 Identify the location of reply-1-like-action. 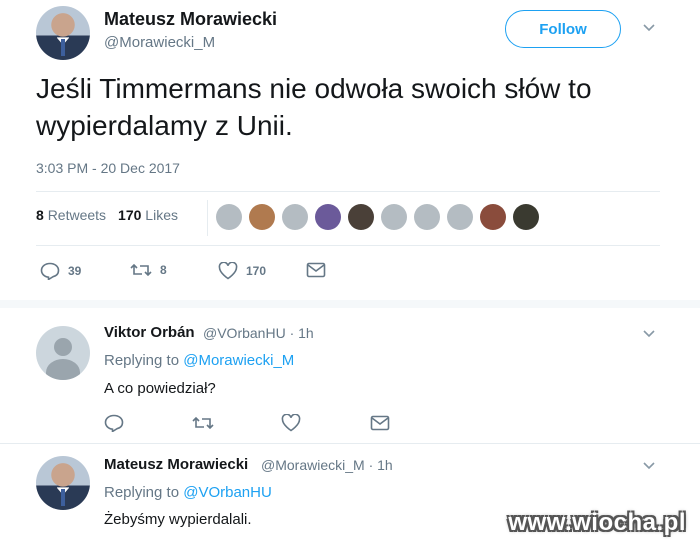
(291, 423).